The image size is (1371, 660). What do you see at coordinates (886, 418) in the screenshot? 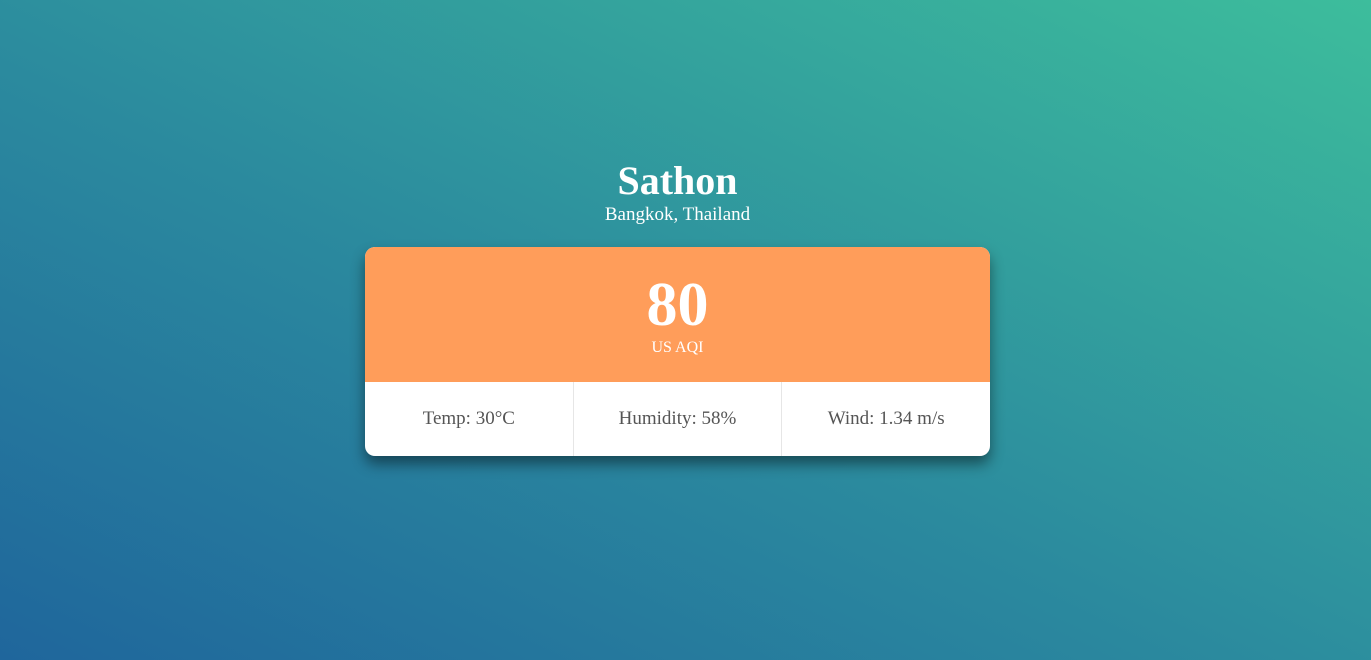
I see `wind-stat: Wind: 1.34 m/s` at bounding box center [886, 418].